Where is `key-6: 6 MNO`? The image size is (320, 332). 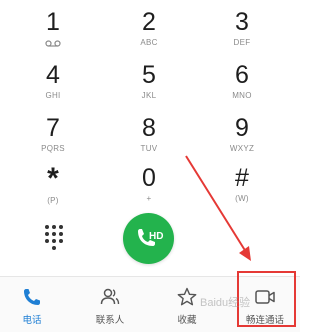
key-6: 6 MNO is located at coordinates (242, 87).